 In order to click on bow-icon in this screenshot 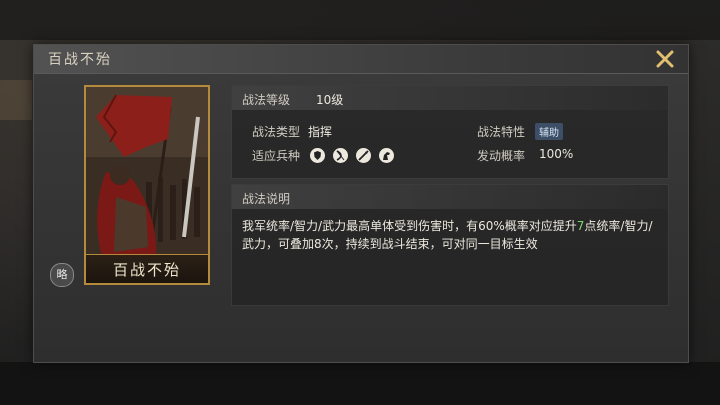, I will do `click(340, 155)`.